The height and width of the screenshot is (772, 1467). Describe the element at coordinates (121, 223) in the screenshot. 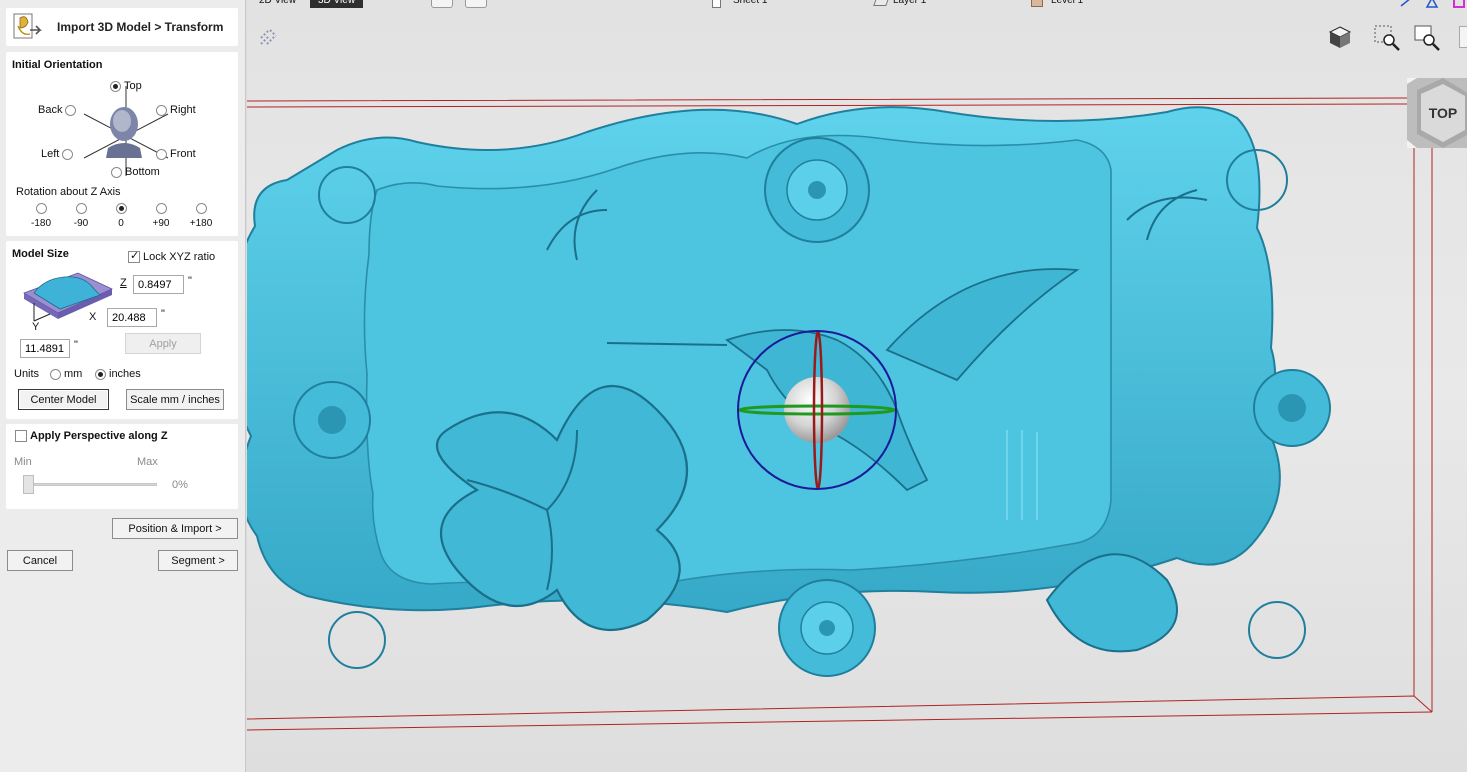

I see `rotation-label: 0` at that location.